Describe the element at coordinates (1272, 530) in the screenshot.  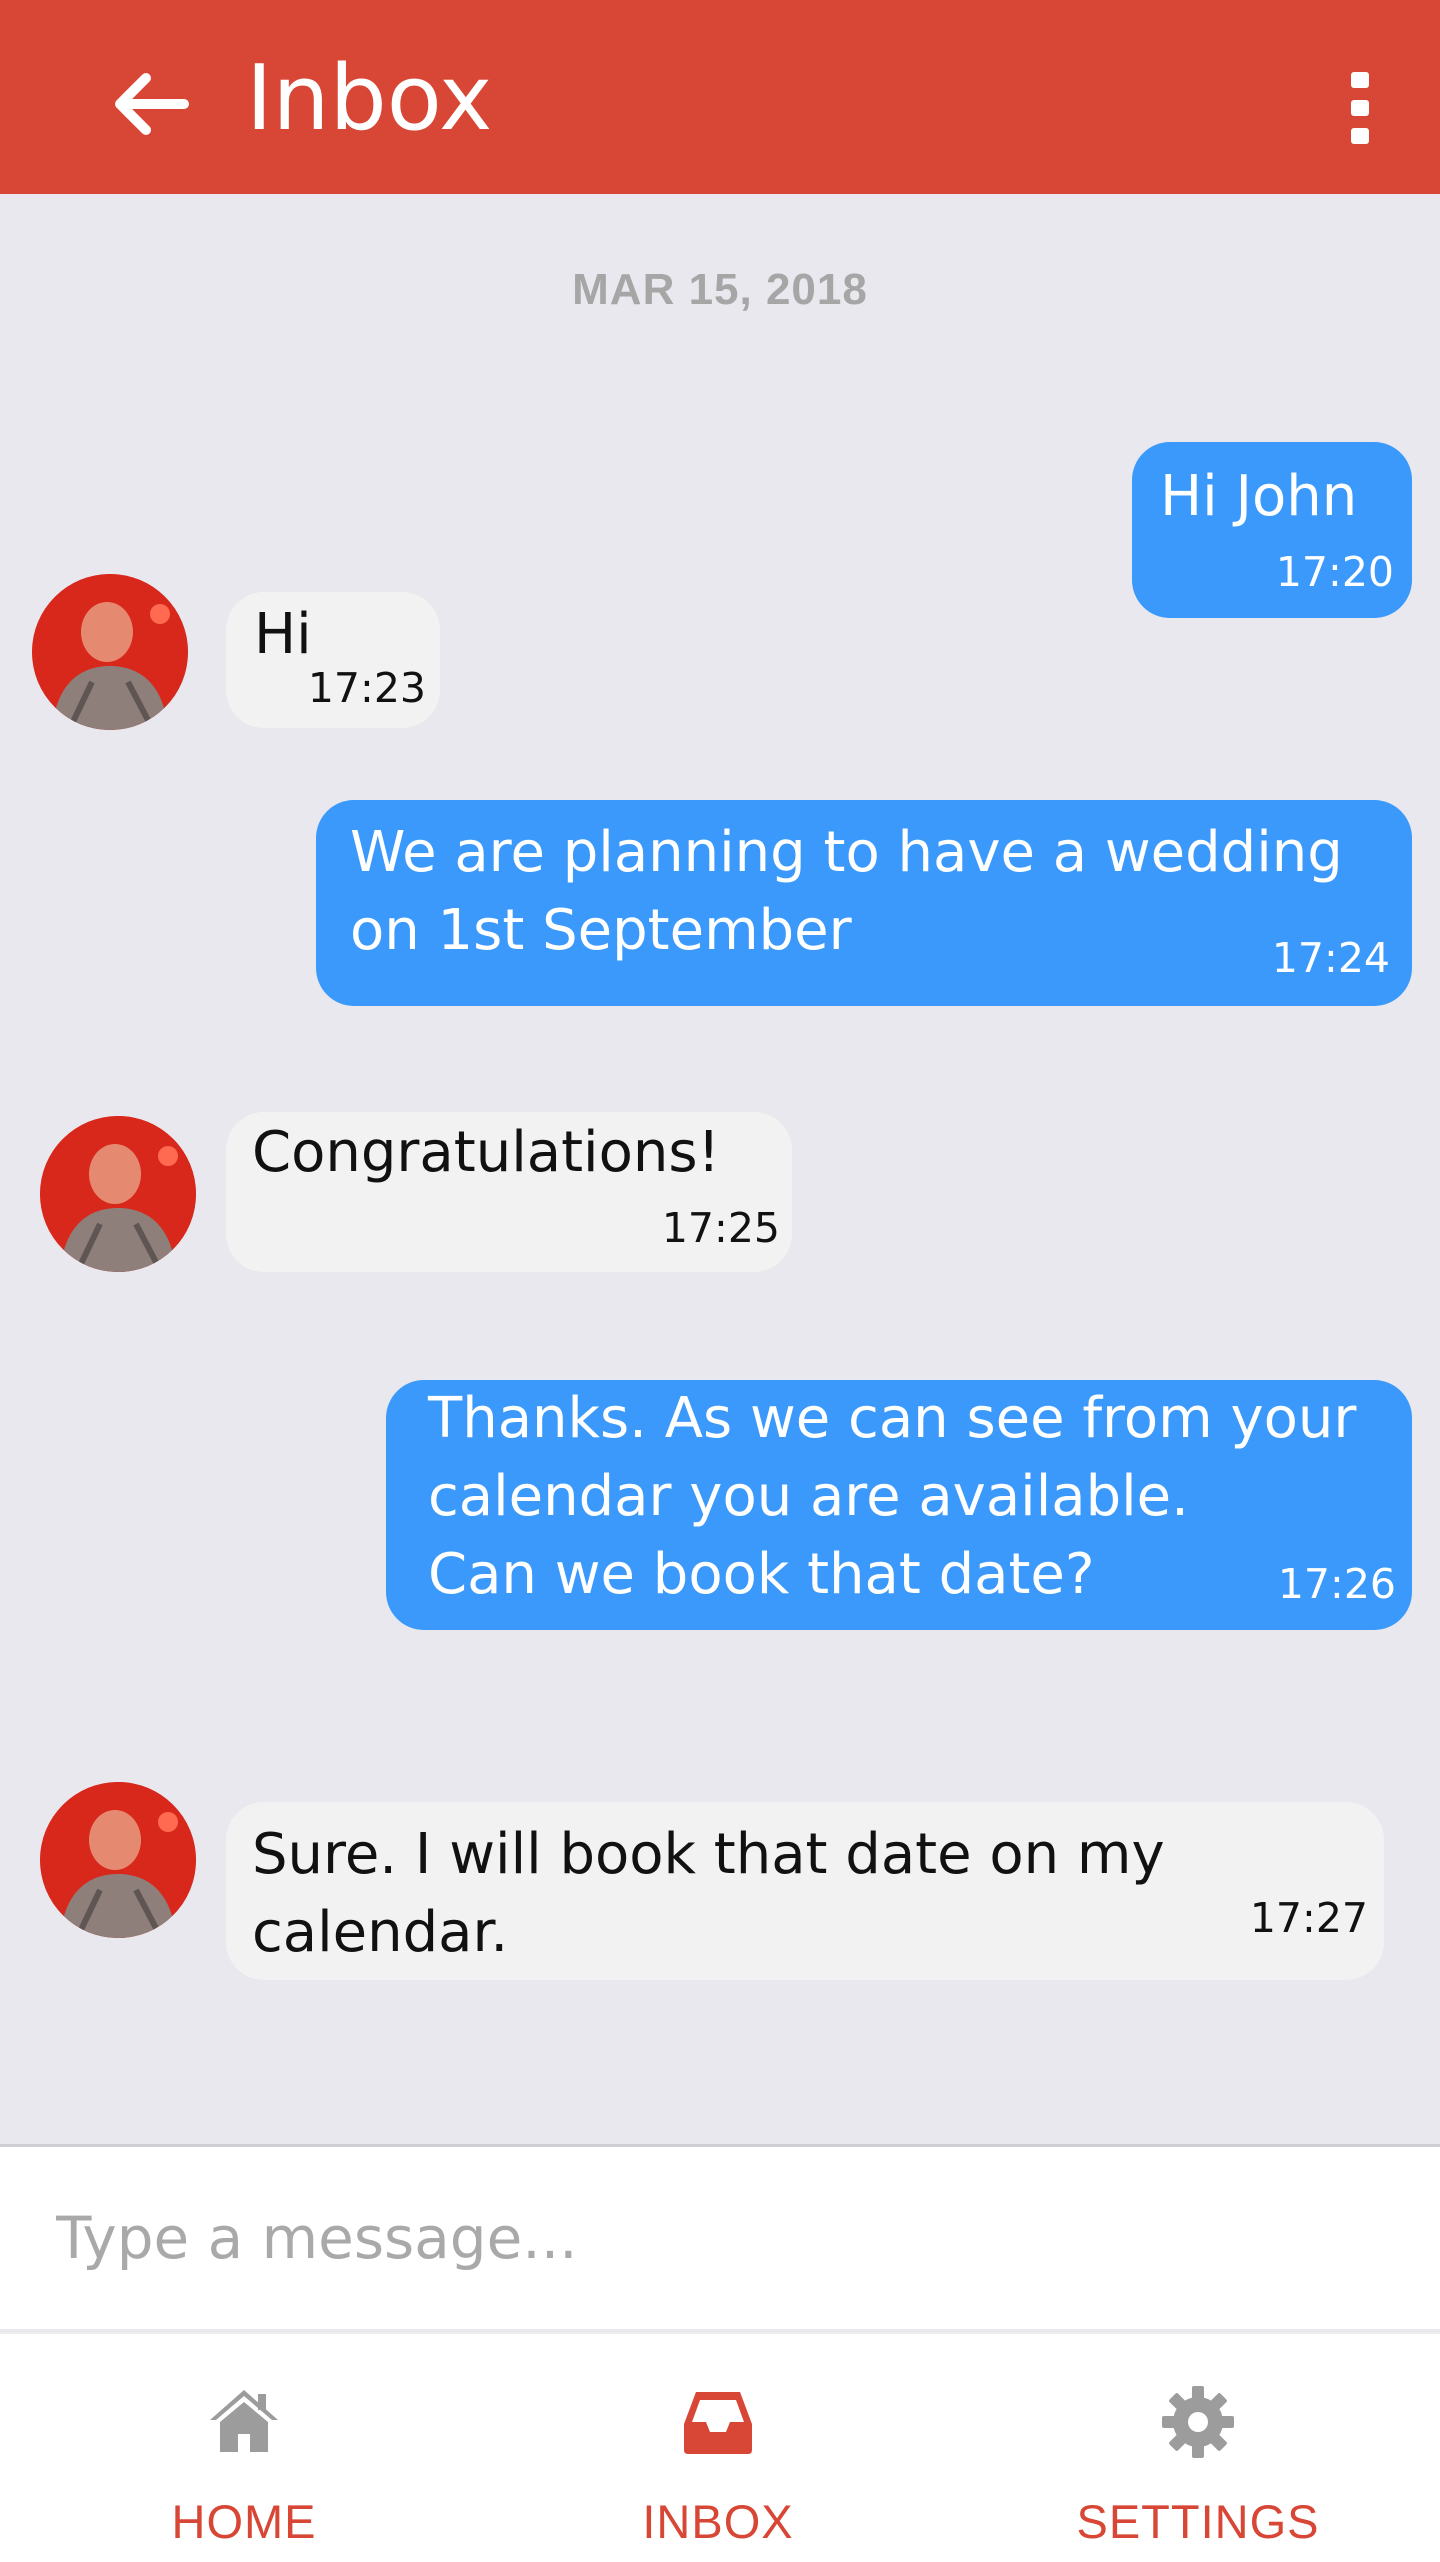
I see `message-bubble-outgoing: Hi John 17:20` at that location.